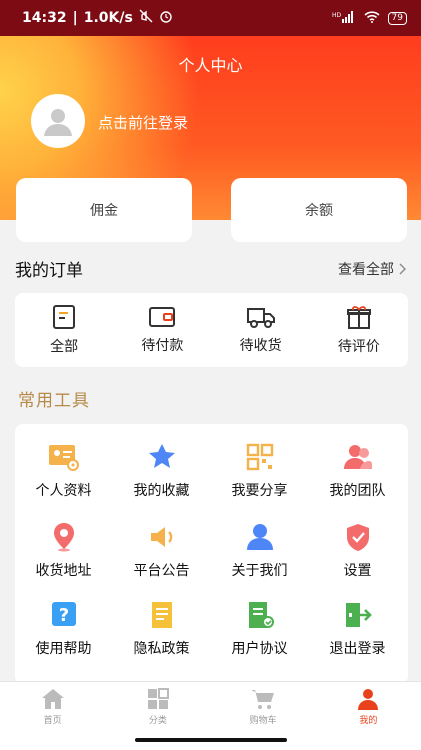 This screenshot has height=750, width=421. What do you see at coordinates (63, 649) in the screenshot?
I see `tool-help-label: 使用帮助` at bounding box center [63, 649].